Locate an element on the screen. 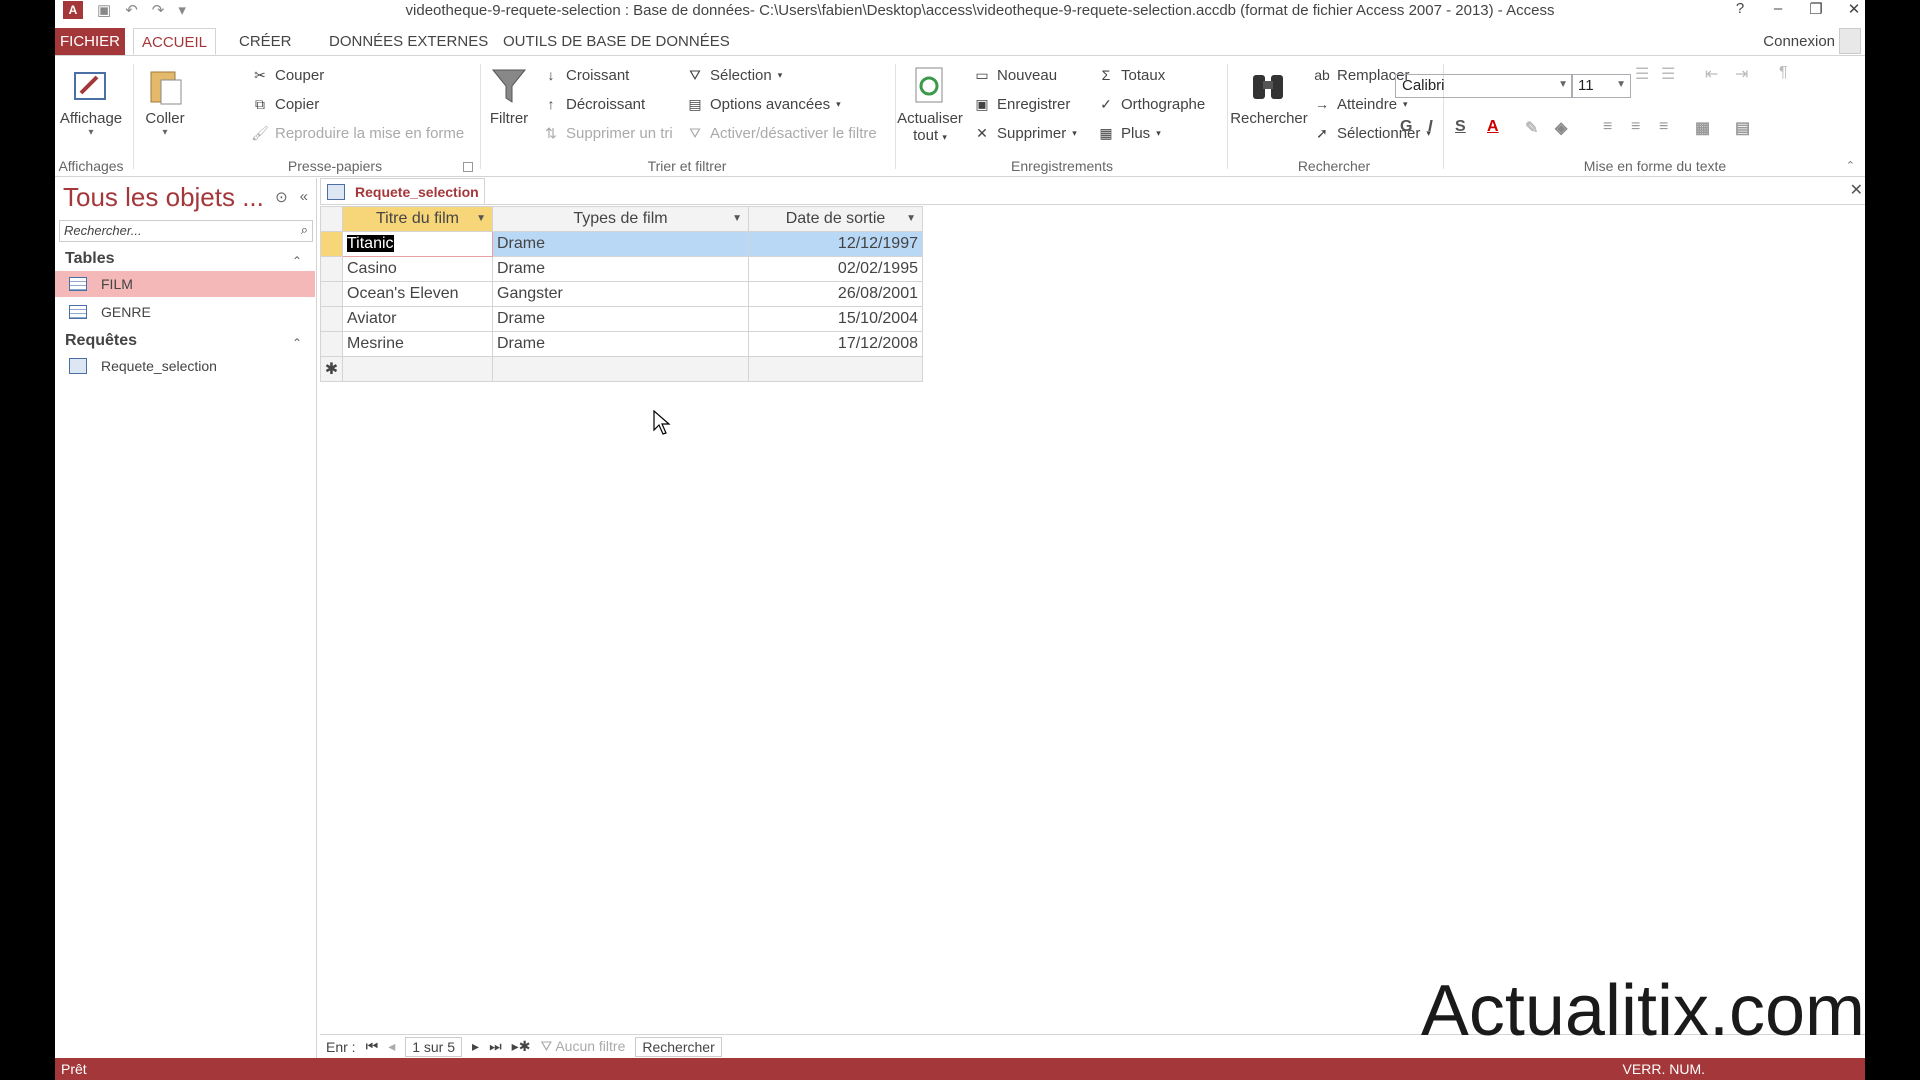  selection-dropdown: ⛛ Sélection ▾ is located at coordinates (734, 75).